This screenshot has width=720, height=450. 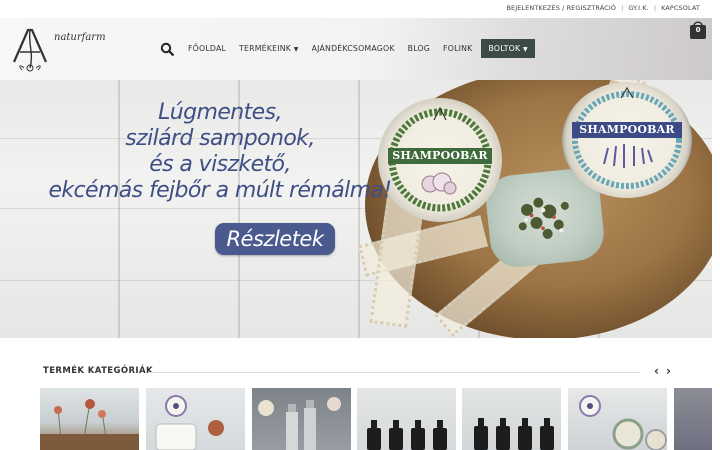 I want to click on login-register-link: BEJELENTKEZÉS / REGISZTRÁCIÓ, so click(x=561, y=8).